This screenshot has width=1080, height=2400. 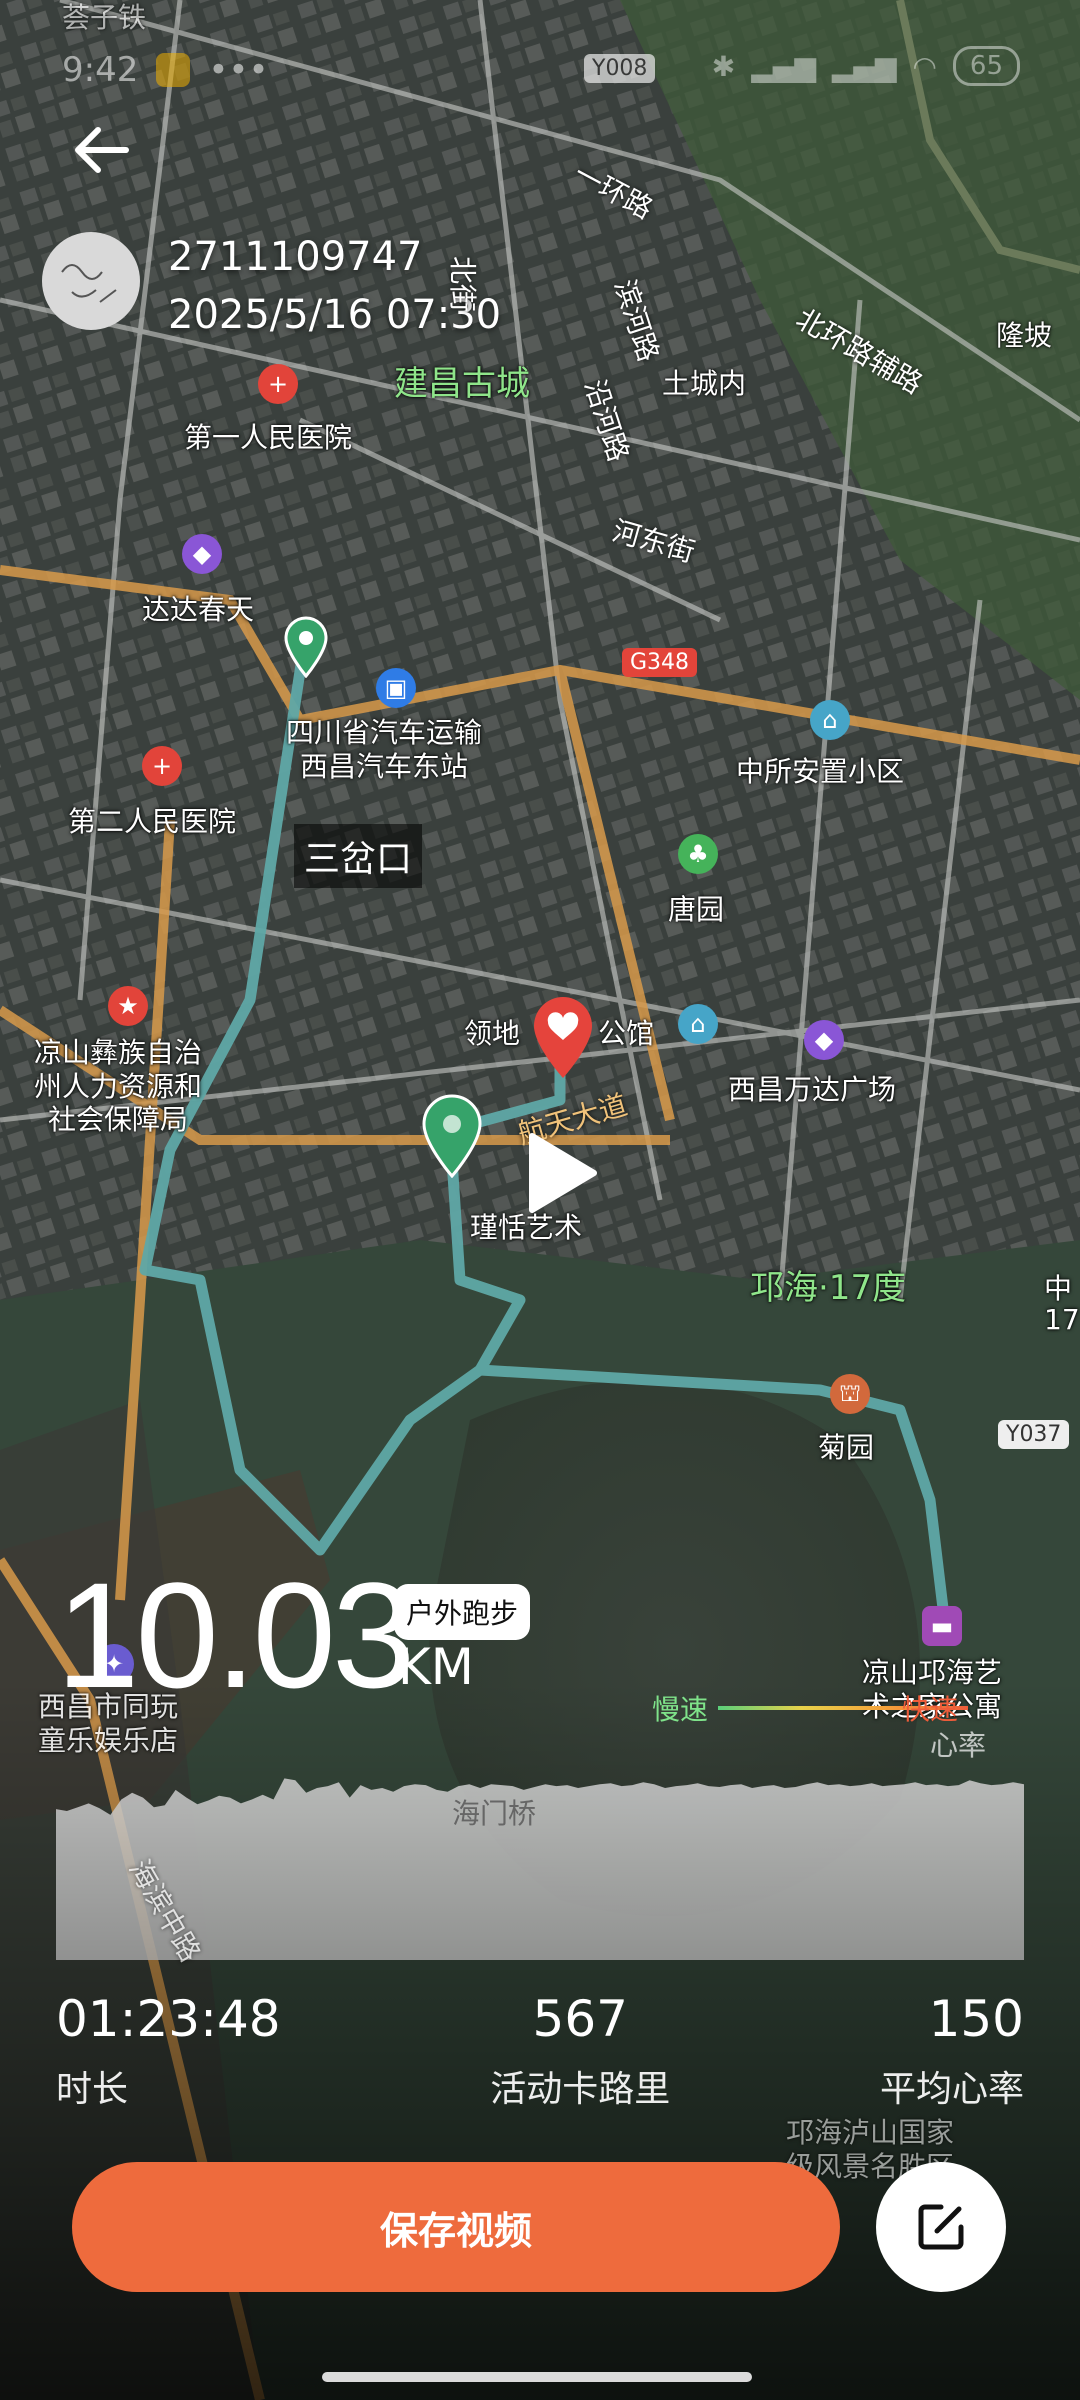 I want to click on pace-fast-label: 快速, so click(x=930, y=1709).